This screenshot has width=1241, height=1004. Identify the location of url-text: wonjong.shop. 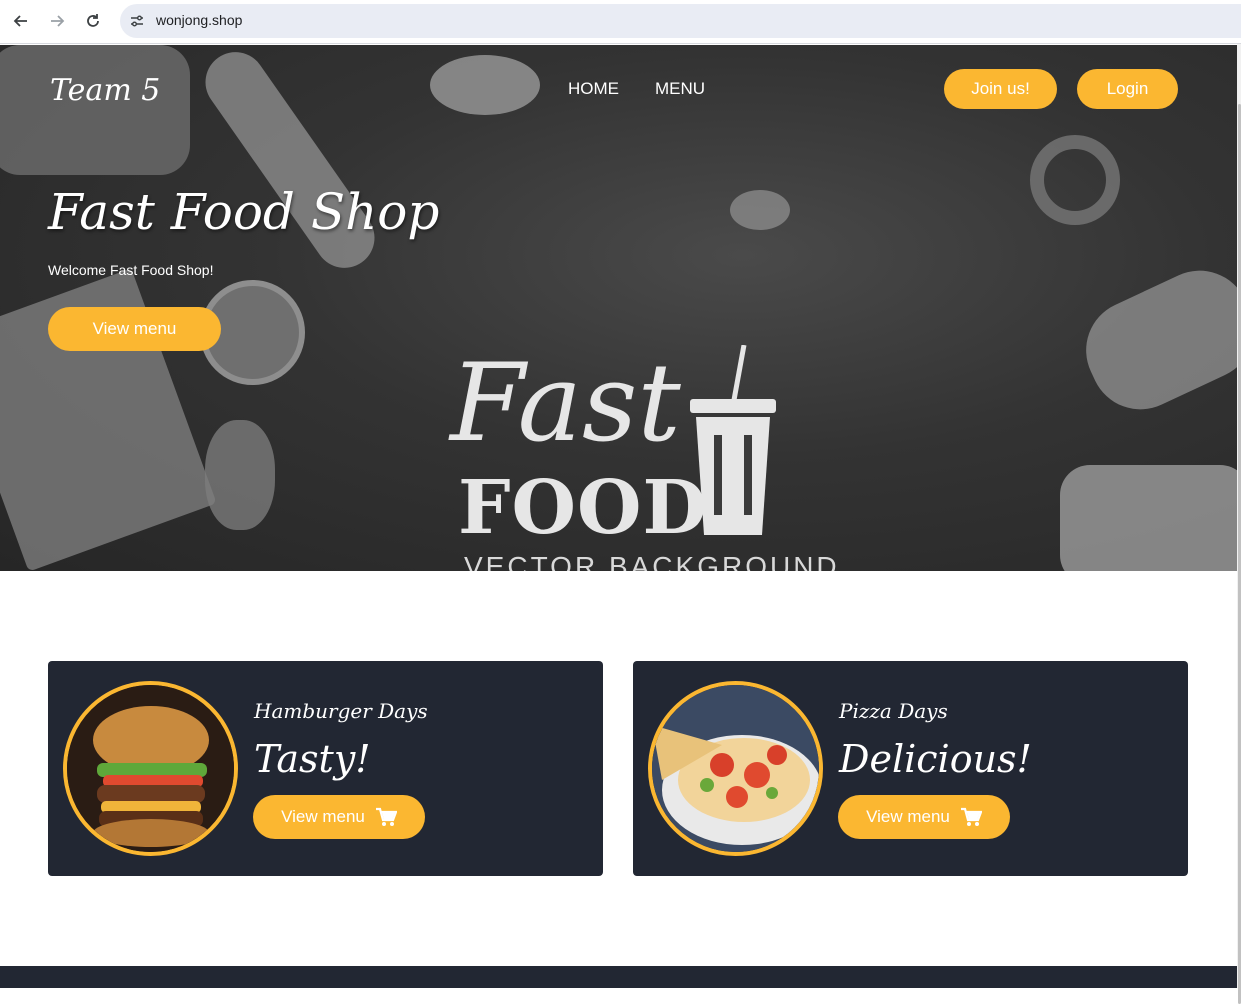
(199, 20).